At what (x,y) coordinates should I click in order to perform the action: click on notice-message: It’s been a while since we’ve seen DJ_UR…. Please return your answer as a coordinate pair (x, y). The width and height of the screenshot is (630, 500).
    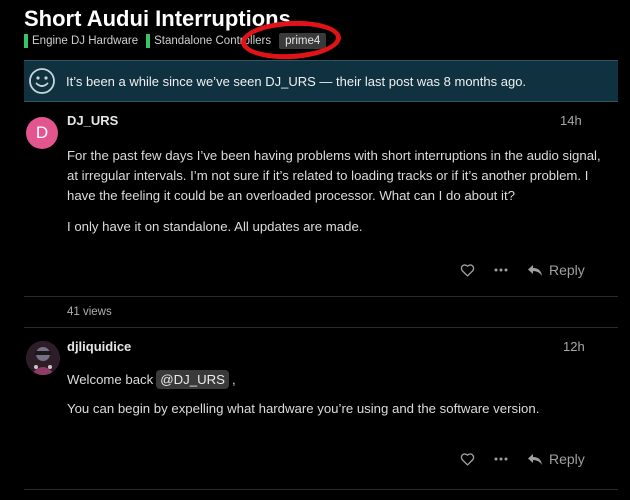
    Looking at the image, I should click on (296, 81).